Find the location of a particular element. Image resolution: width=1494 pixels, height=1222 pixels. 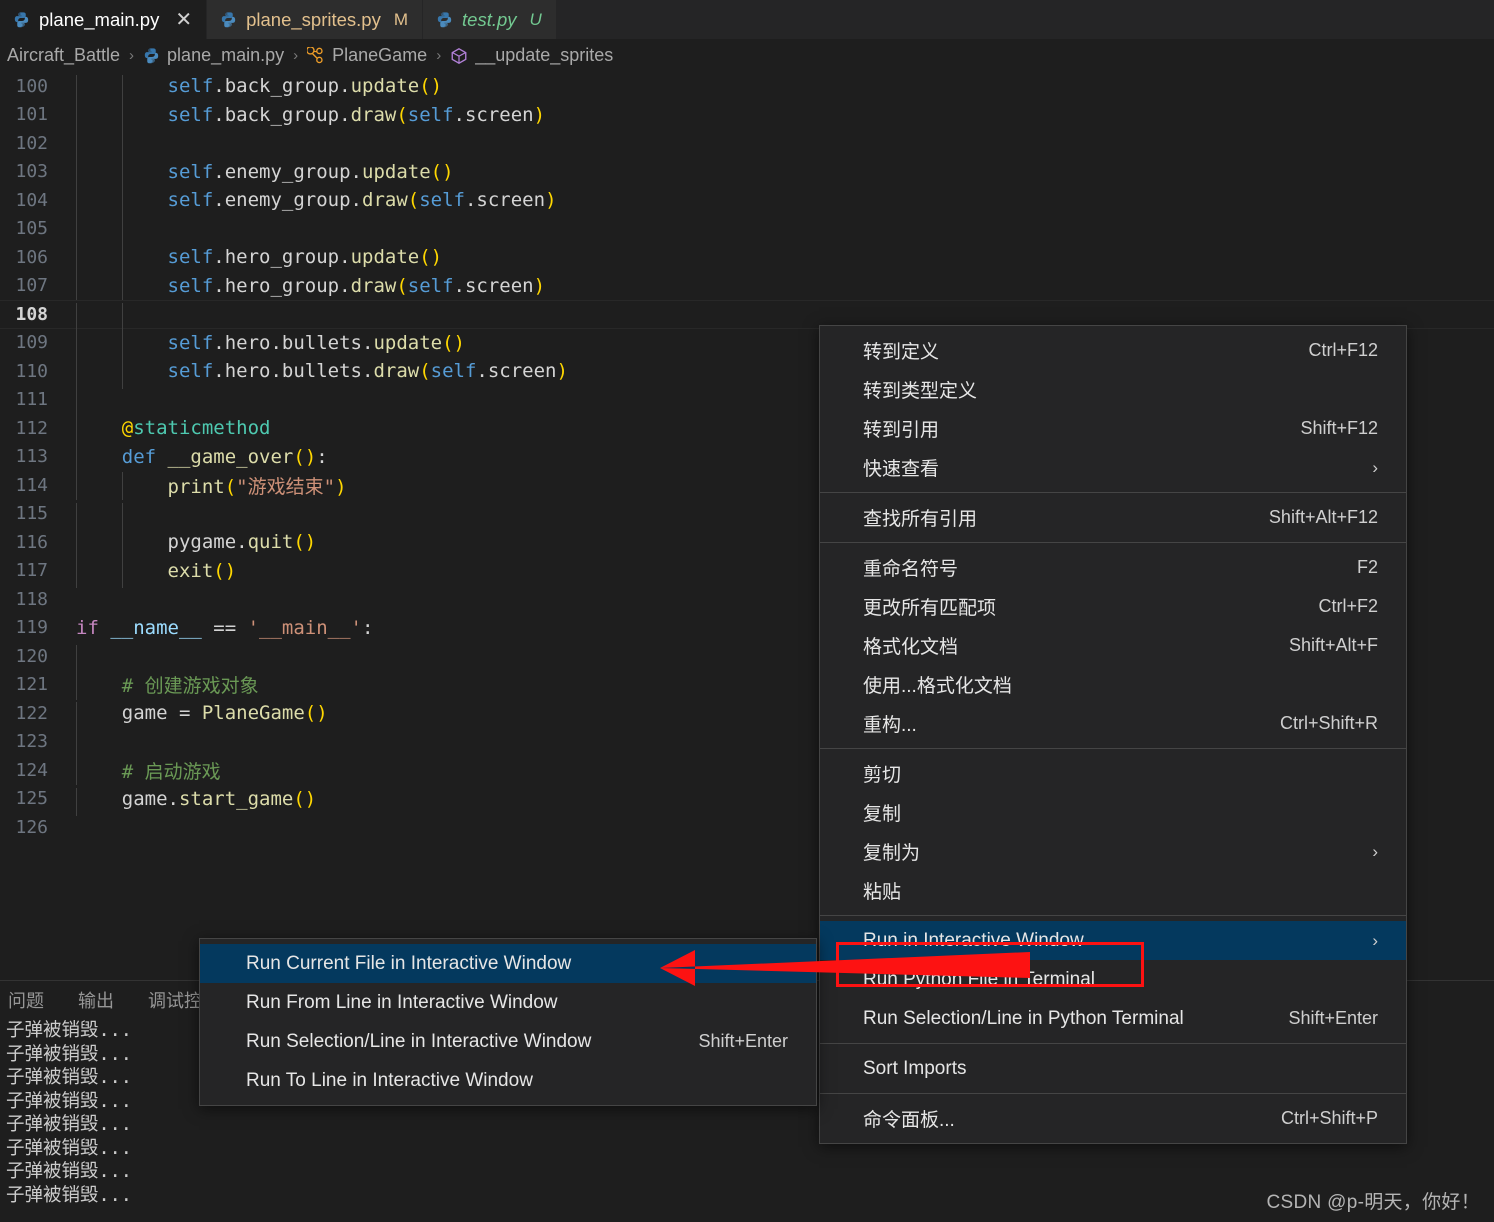

menu-item-label: 重命名符号 is located at coordinates (911, 569).